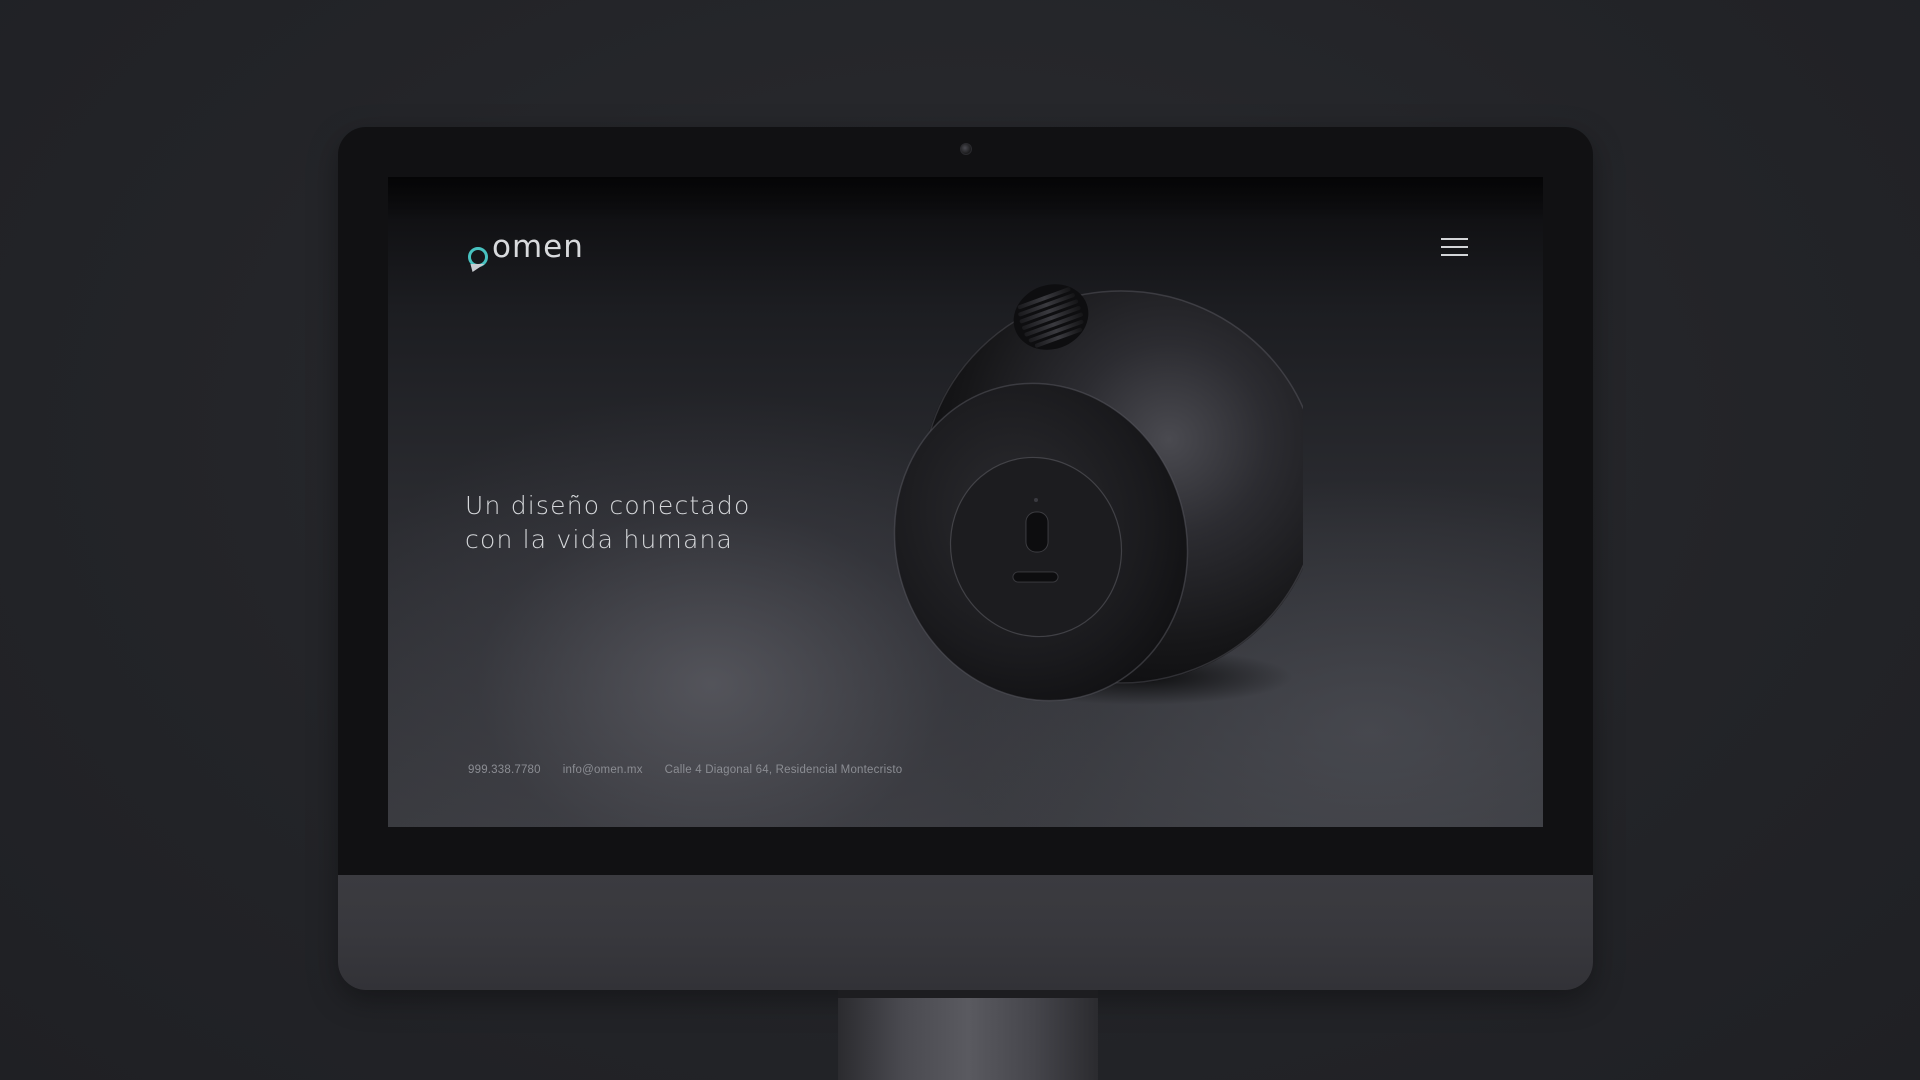 This screenshot has height=1080, width=1920. Describe the element at coordinates (478, 256) in the screenshot. I see `logo-mark-icon` at that location.